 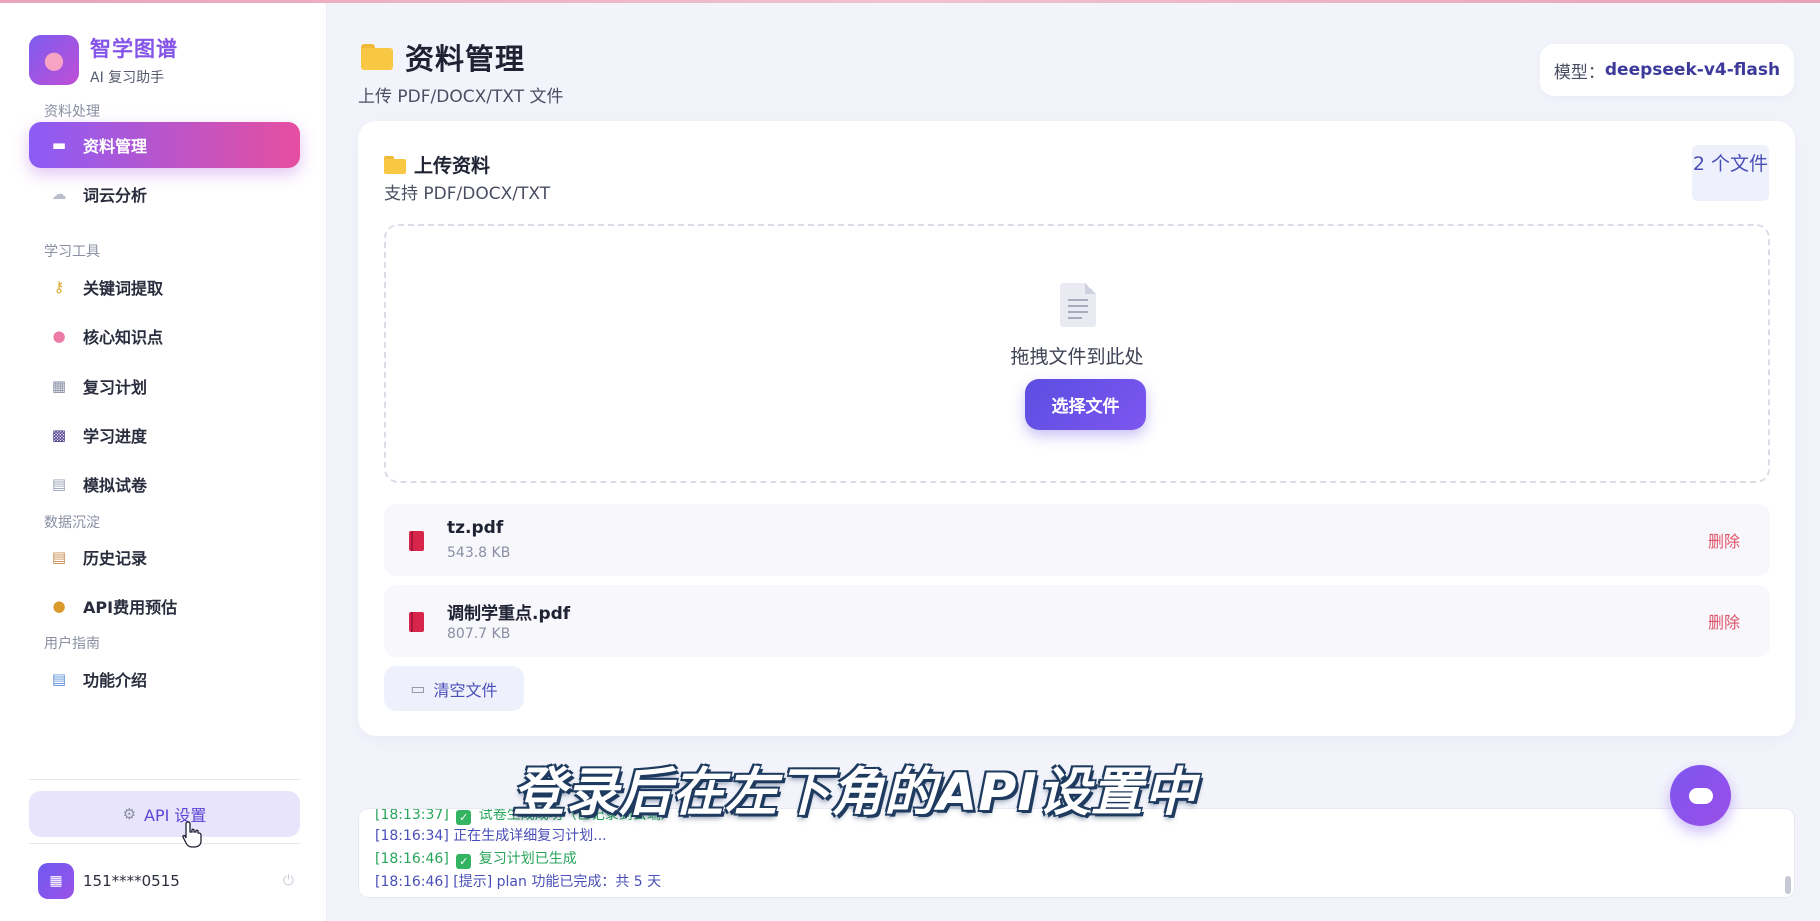 What do you see at coordinates (467, 194) in the screenshot?
I see `upload-subtitle: 支持 PDF/DOCX/TXT` at bounding box center [467, 194].